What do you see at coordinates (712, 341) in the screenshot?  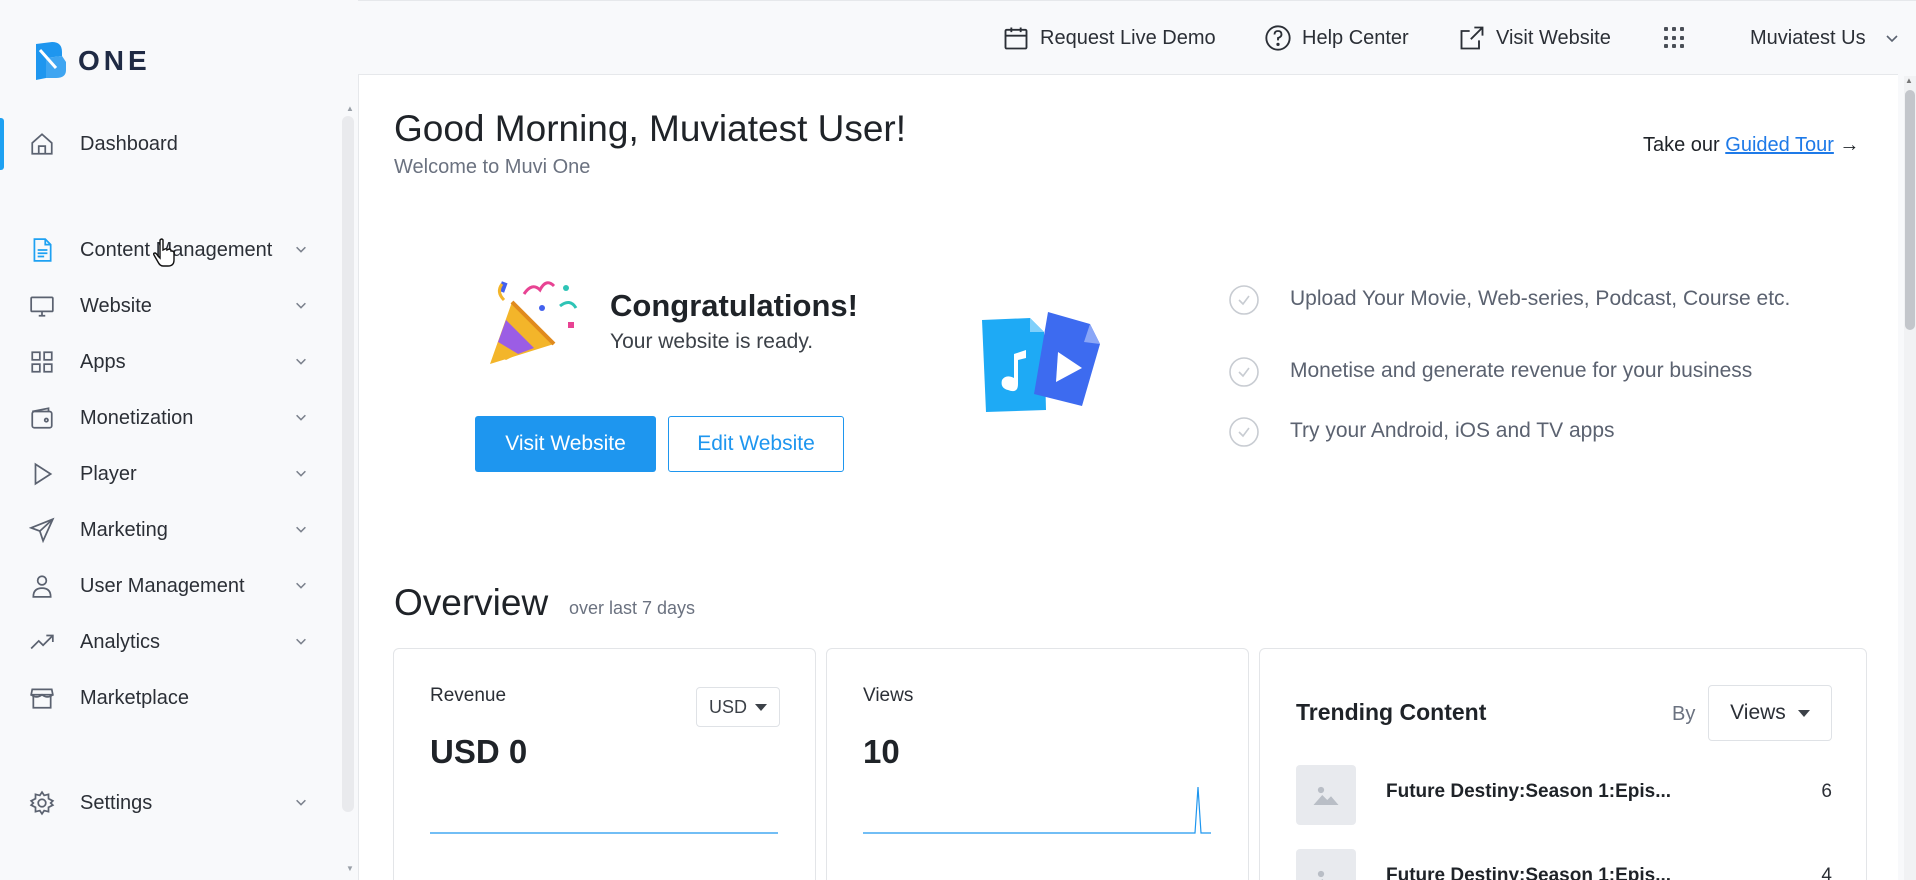 I see `congrats-subtitle: Your website is ready.` at bounding box center [712, 341].